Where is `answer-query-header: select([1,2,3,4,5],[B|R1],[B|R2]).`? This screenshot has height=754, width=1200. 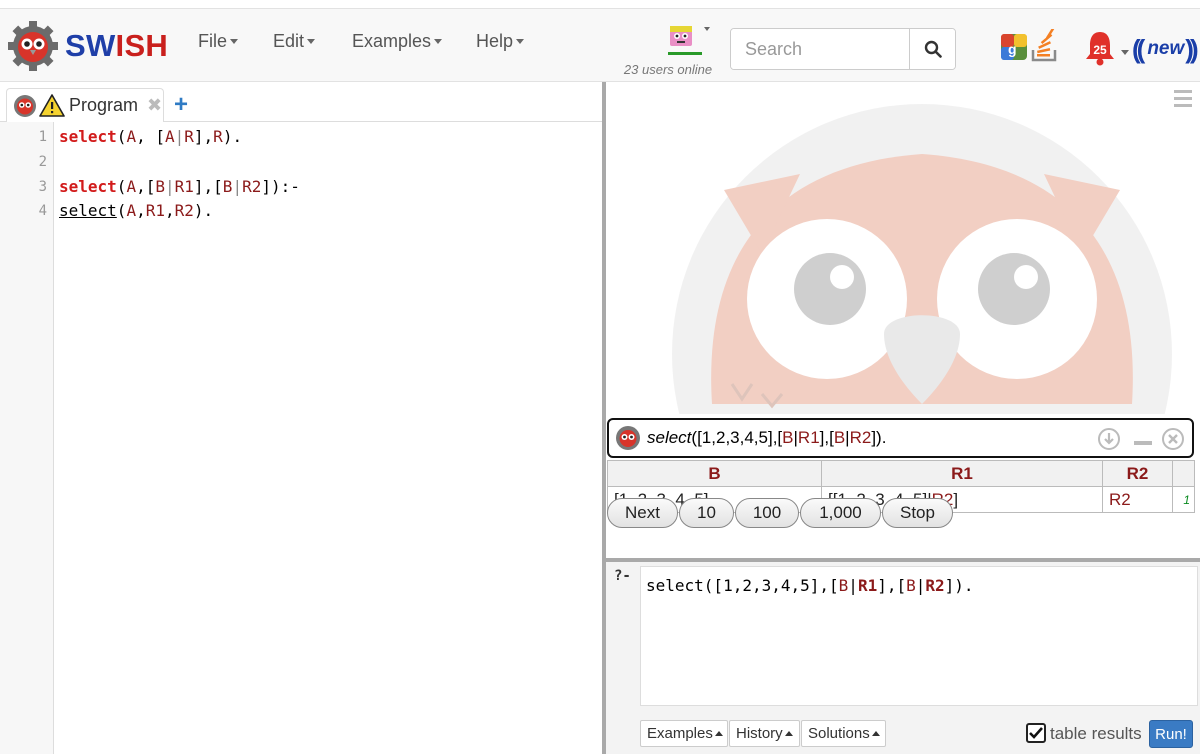
answer-query-header: select([1,2,3,4,5],[B|R1],[B|R2]). is located at coordinates (900, 438).